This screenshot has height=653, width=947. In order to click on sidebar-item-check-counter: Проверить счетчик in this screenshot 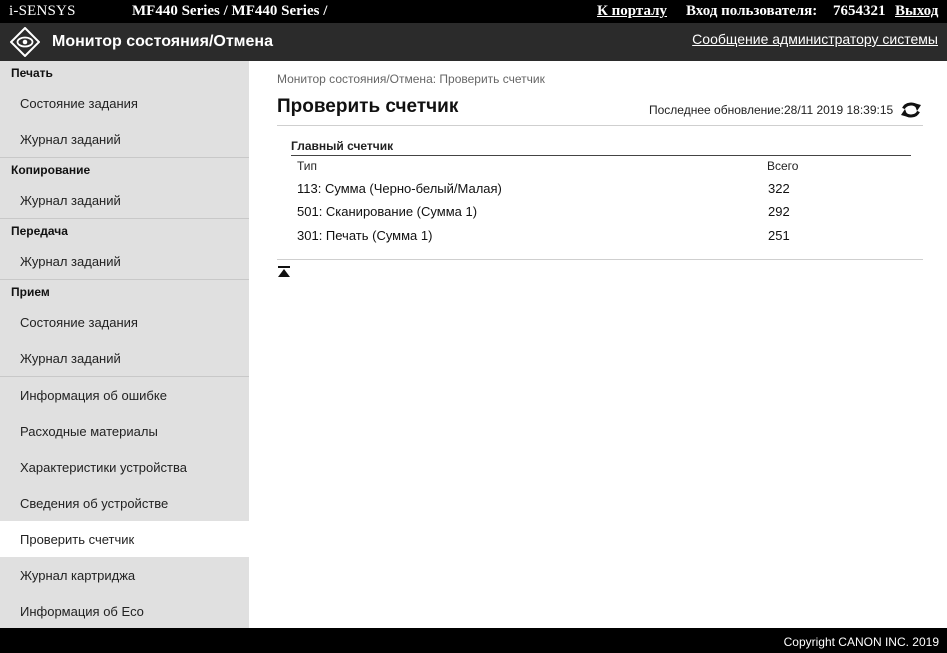, I will do `click(124, 539)`.